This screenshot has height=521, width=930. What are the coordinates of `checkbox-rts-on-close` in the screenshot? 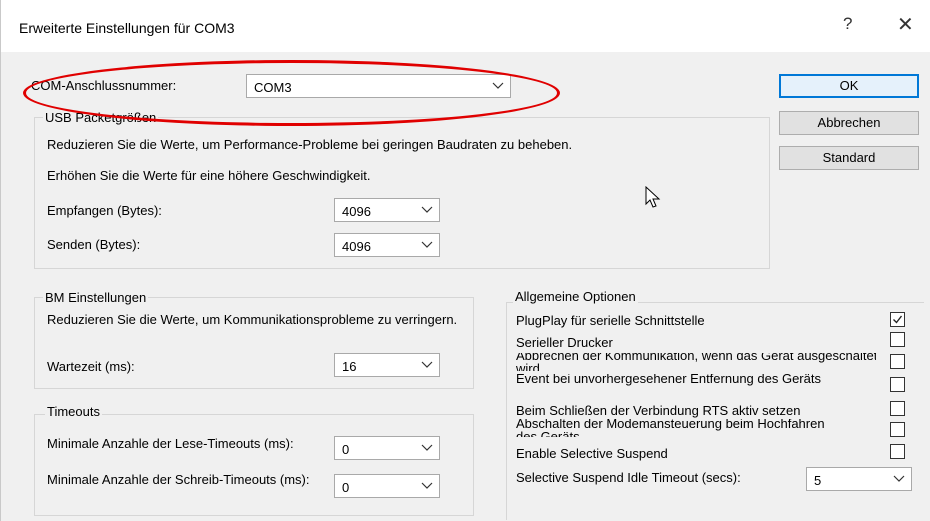 It's located at (897, 408).